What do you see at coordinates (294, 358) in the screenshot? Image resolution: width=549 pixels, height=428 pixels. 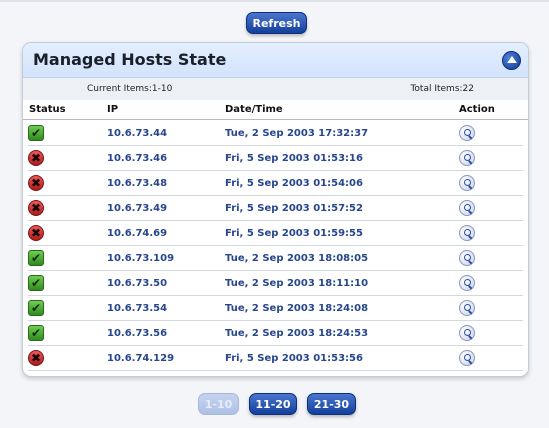 I see `host-datetime: Fri, 5 Sep 2003 01:53:56` at bounding box center [294, 358].